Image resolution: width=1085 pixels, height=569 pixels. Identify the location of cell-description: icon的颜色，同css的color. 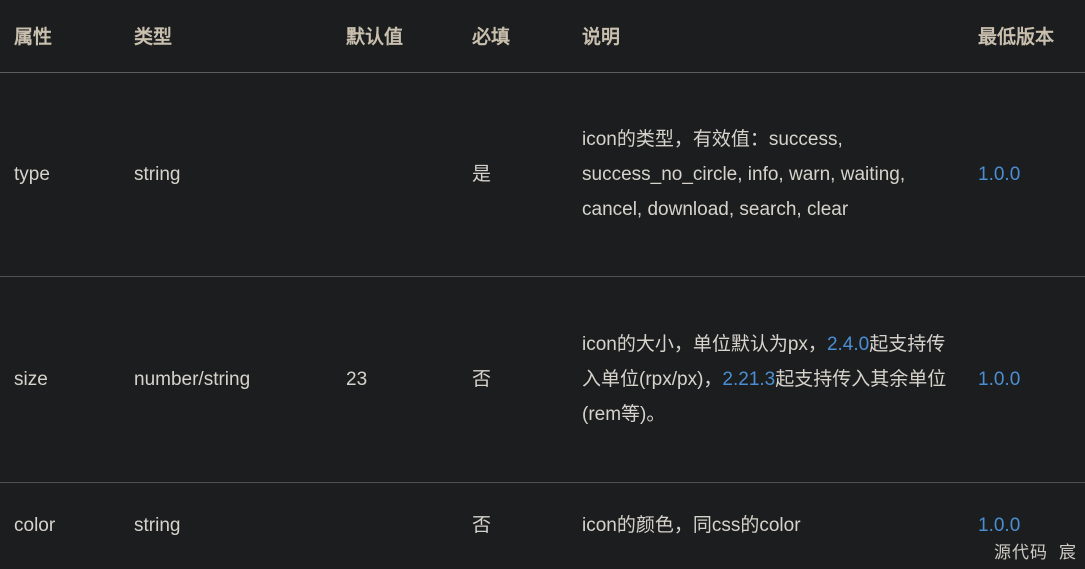
(767, 525).